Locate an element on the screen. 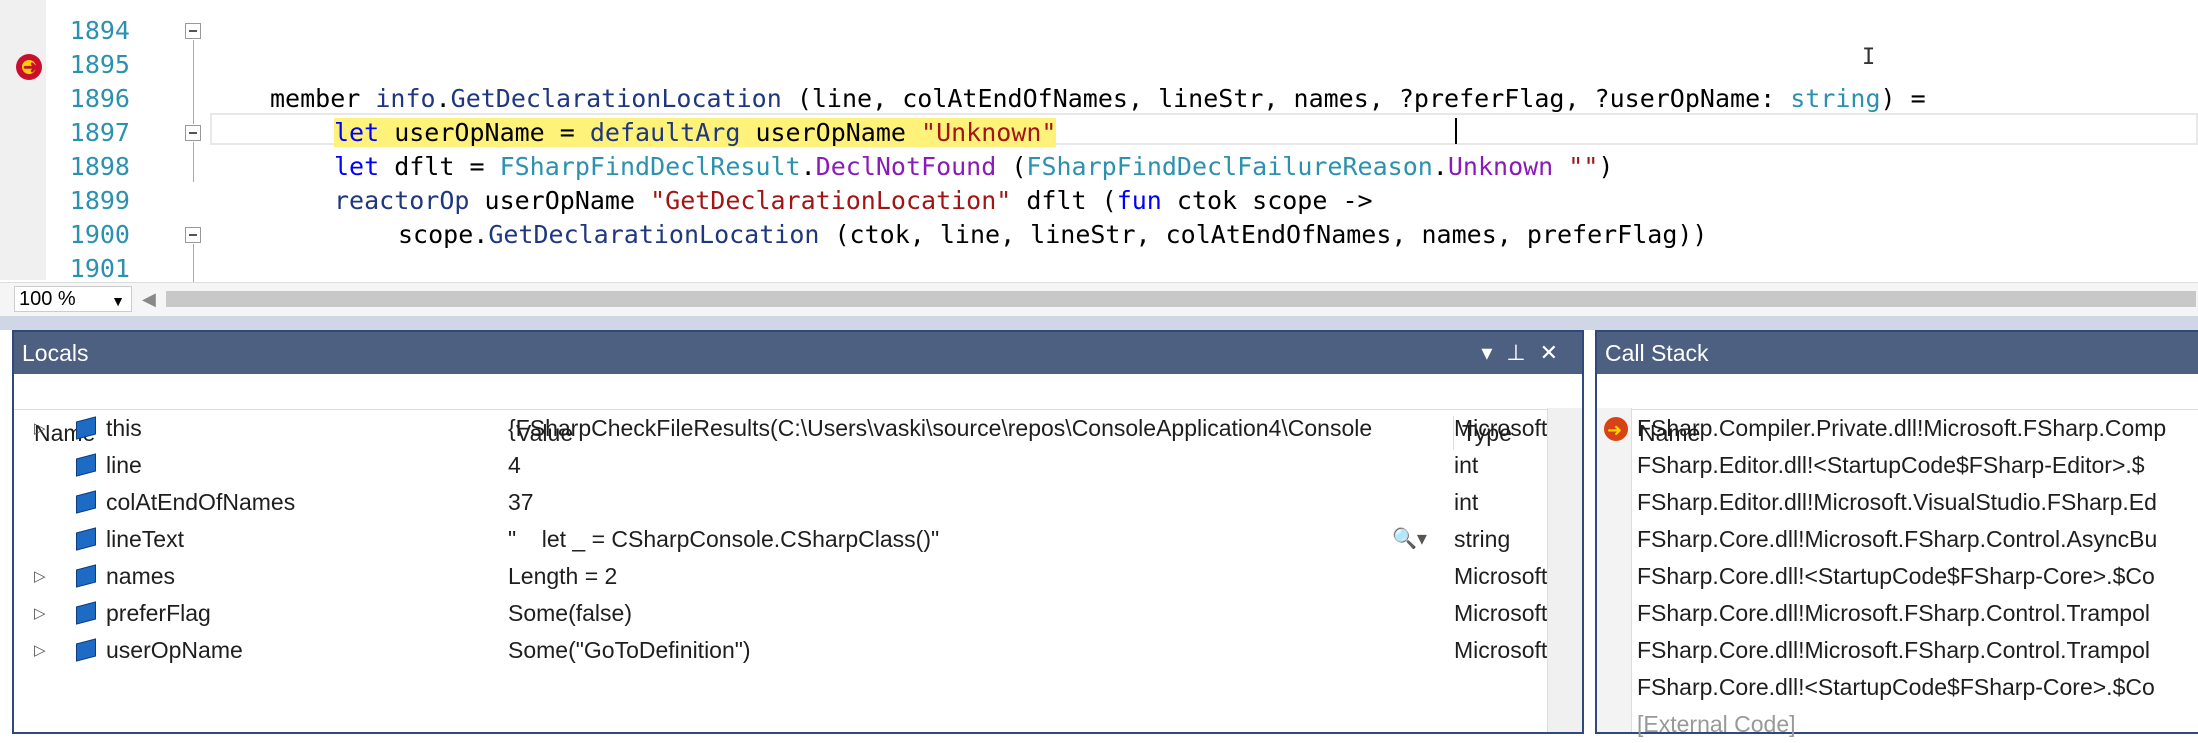 The height and width of the screenshot is (743, 2198). local-name: line is located at coordinates (124, 465).